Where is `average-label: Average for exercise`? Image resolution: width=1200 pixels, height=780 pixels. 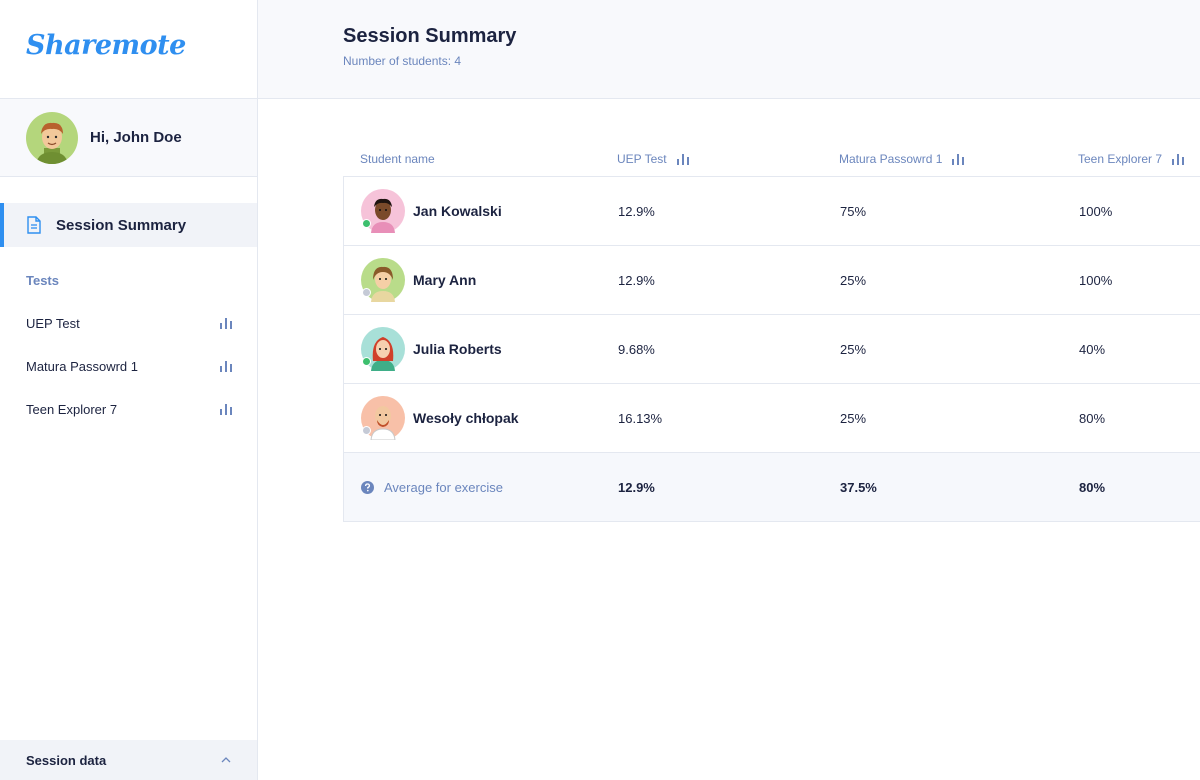
average-label: Average for exercise is located at coordinates (443, 487).